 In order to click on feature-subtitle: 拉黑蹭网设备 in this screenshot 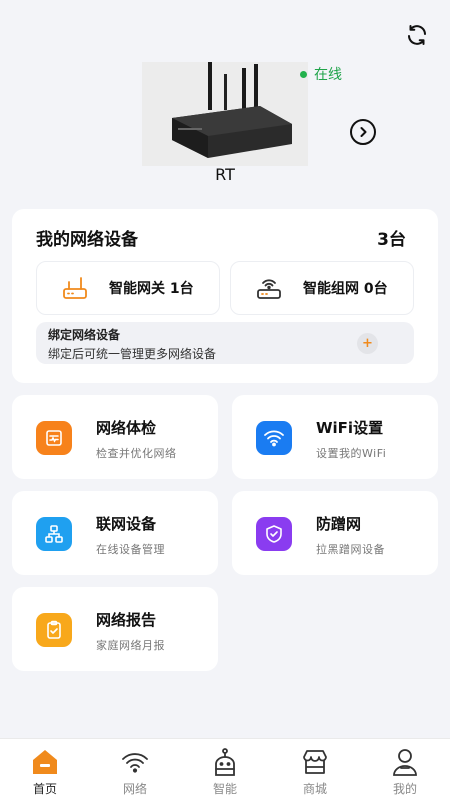, I will do `click(350, 549)`.